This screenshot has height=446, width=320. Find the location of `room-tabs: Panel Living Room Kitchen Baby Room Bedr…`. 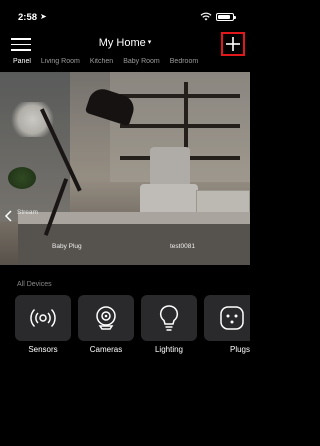

room-tabs: Panel Living Room Kitchen Baby Room Bedr… is located at coordinates (125, 65).